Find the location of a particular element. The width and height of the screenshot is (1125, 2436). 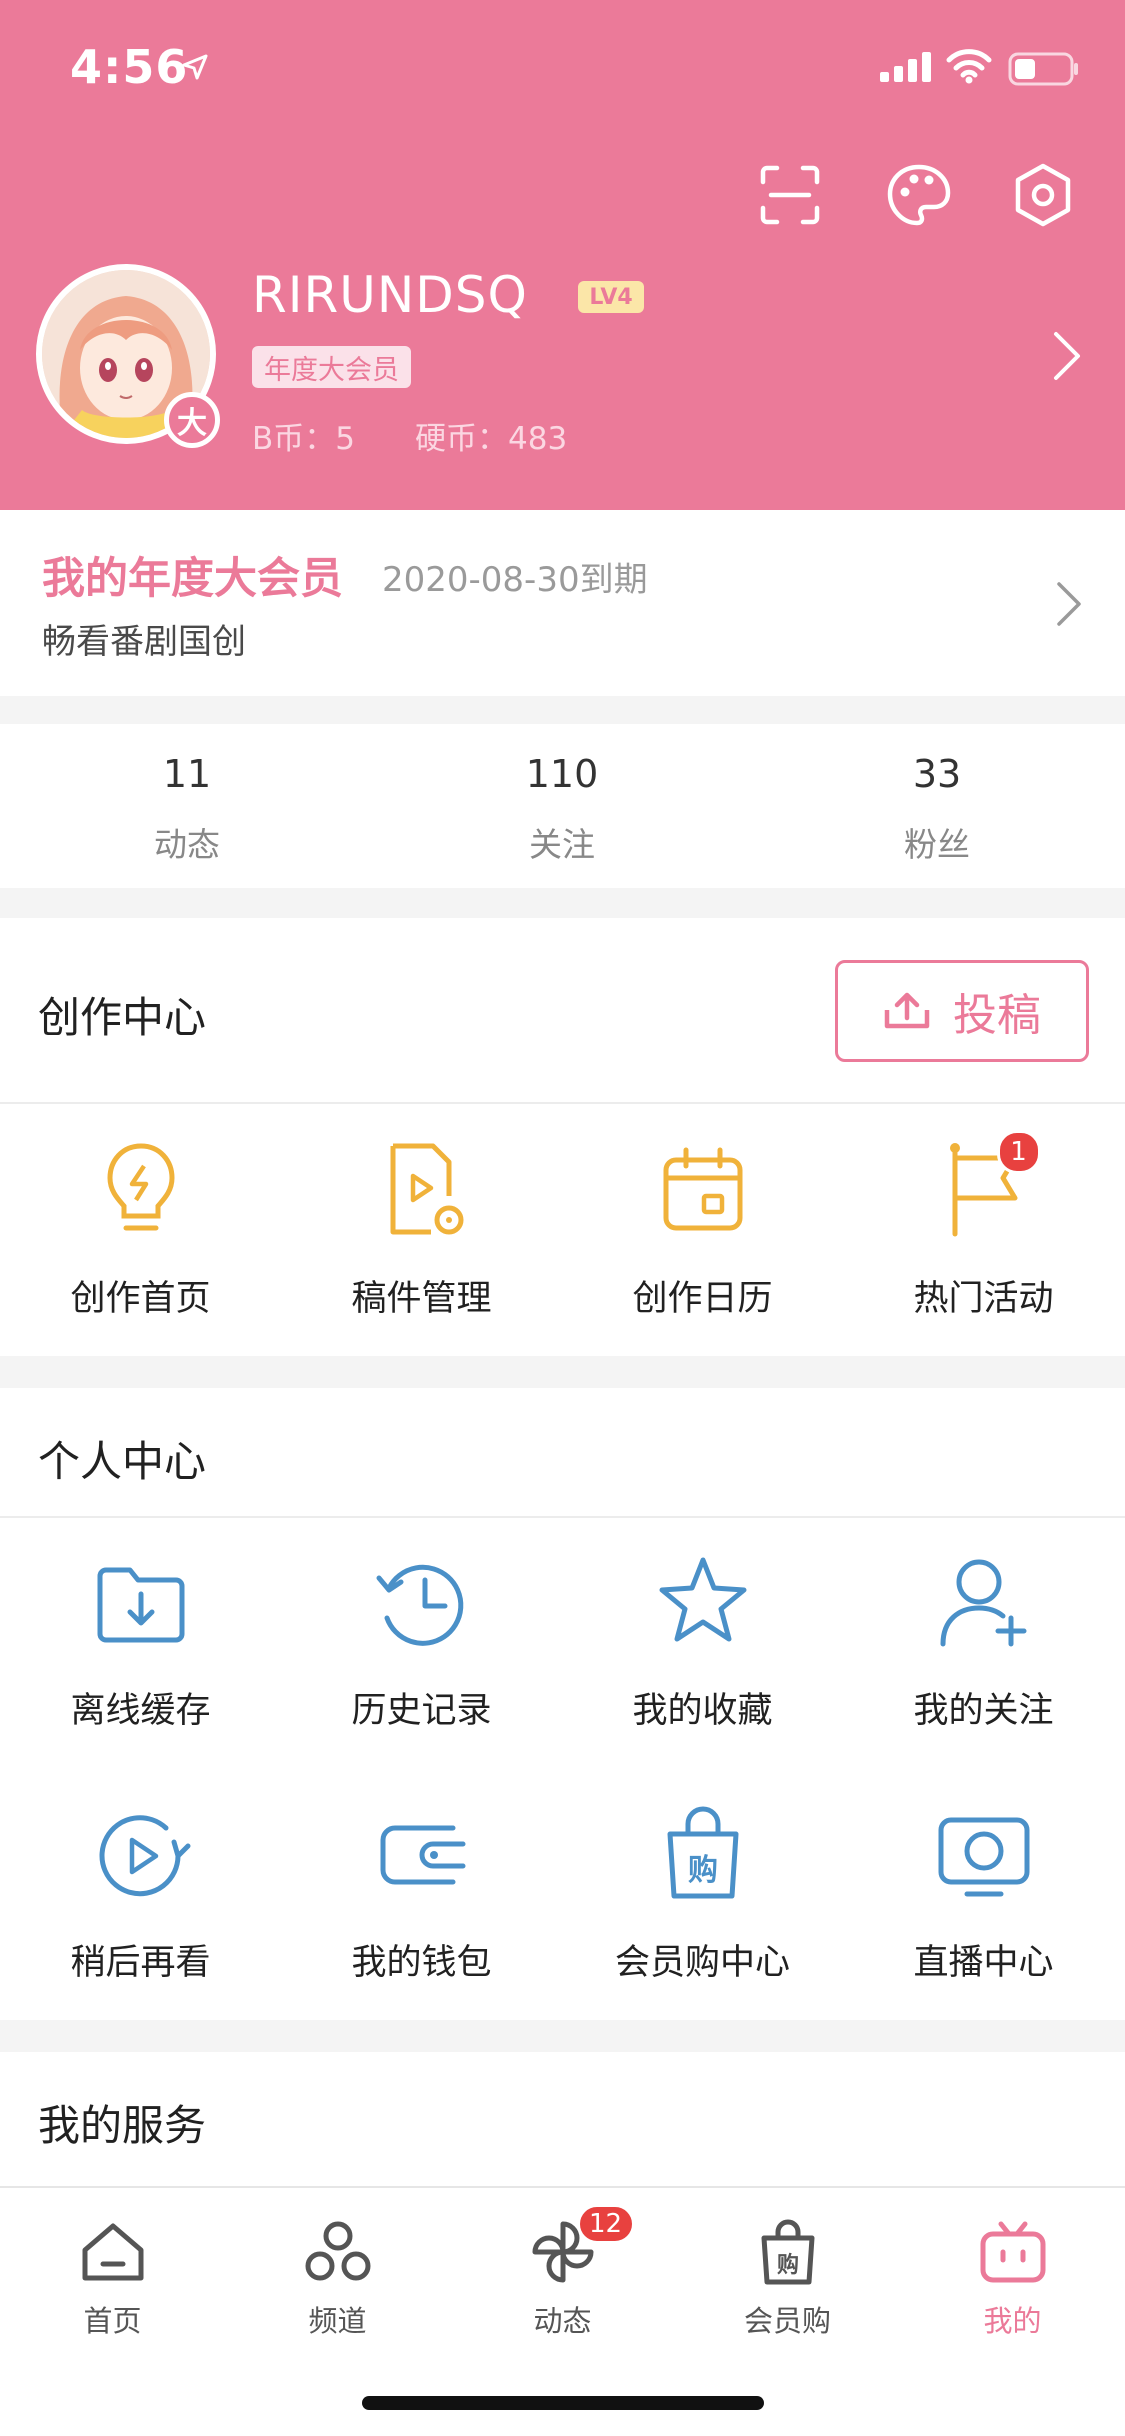

section-title: 我的服务 is located at coordinates (122, 2125).